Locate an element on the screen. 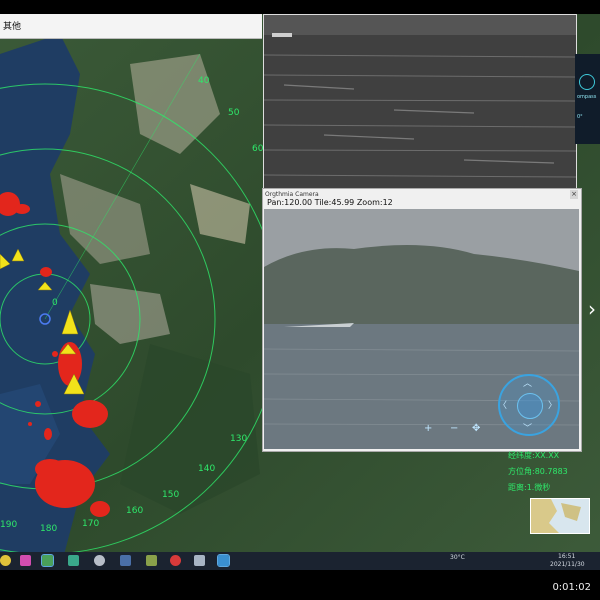 This screenshot has height=600, width=600. target-coords: 经纬度:XX.XX is located at coordinates (534, 455).